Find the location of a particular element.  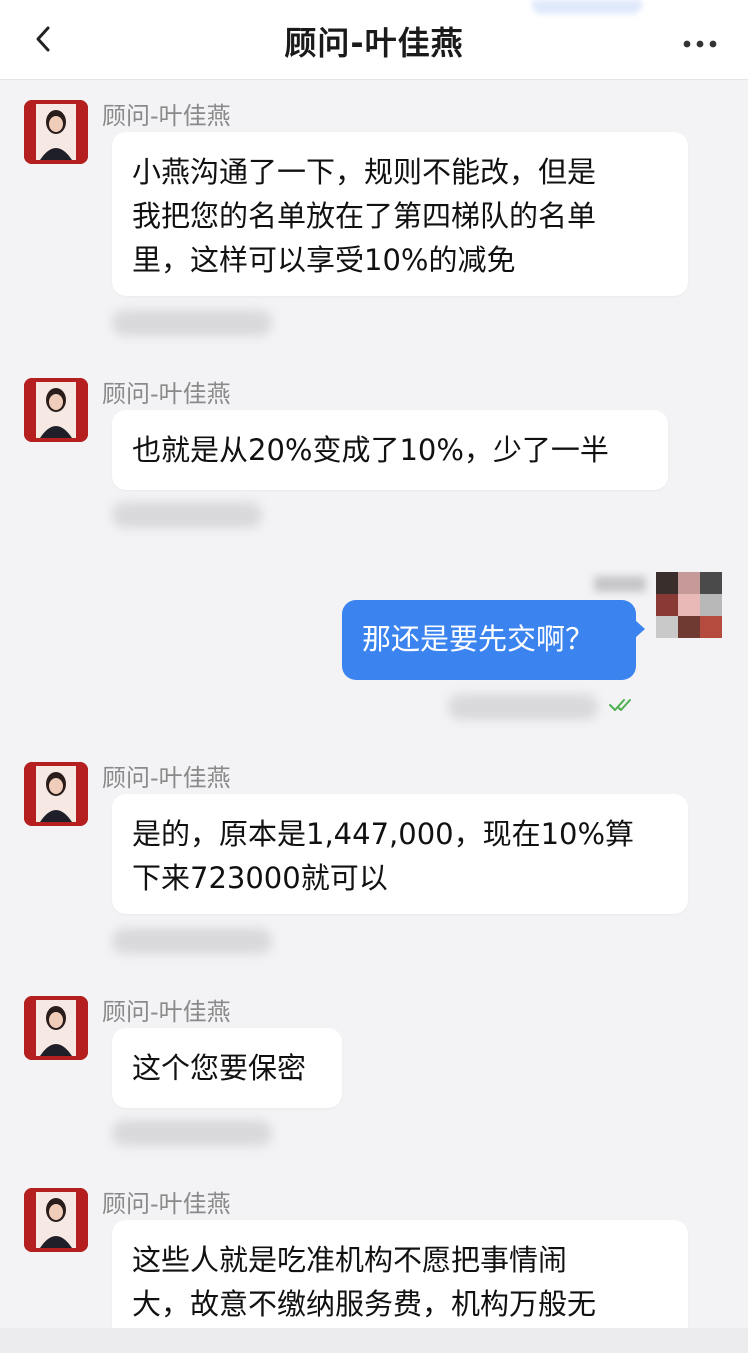

page-title: 顾问-叶佳燕 is located at coordinates (374, 43).